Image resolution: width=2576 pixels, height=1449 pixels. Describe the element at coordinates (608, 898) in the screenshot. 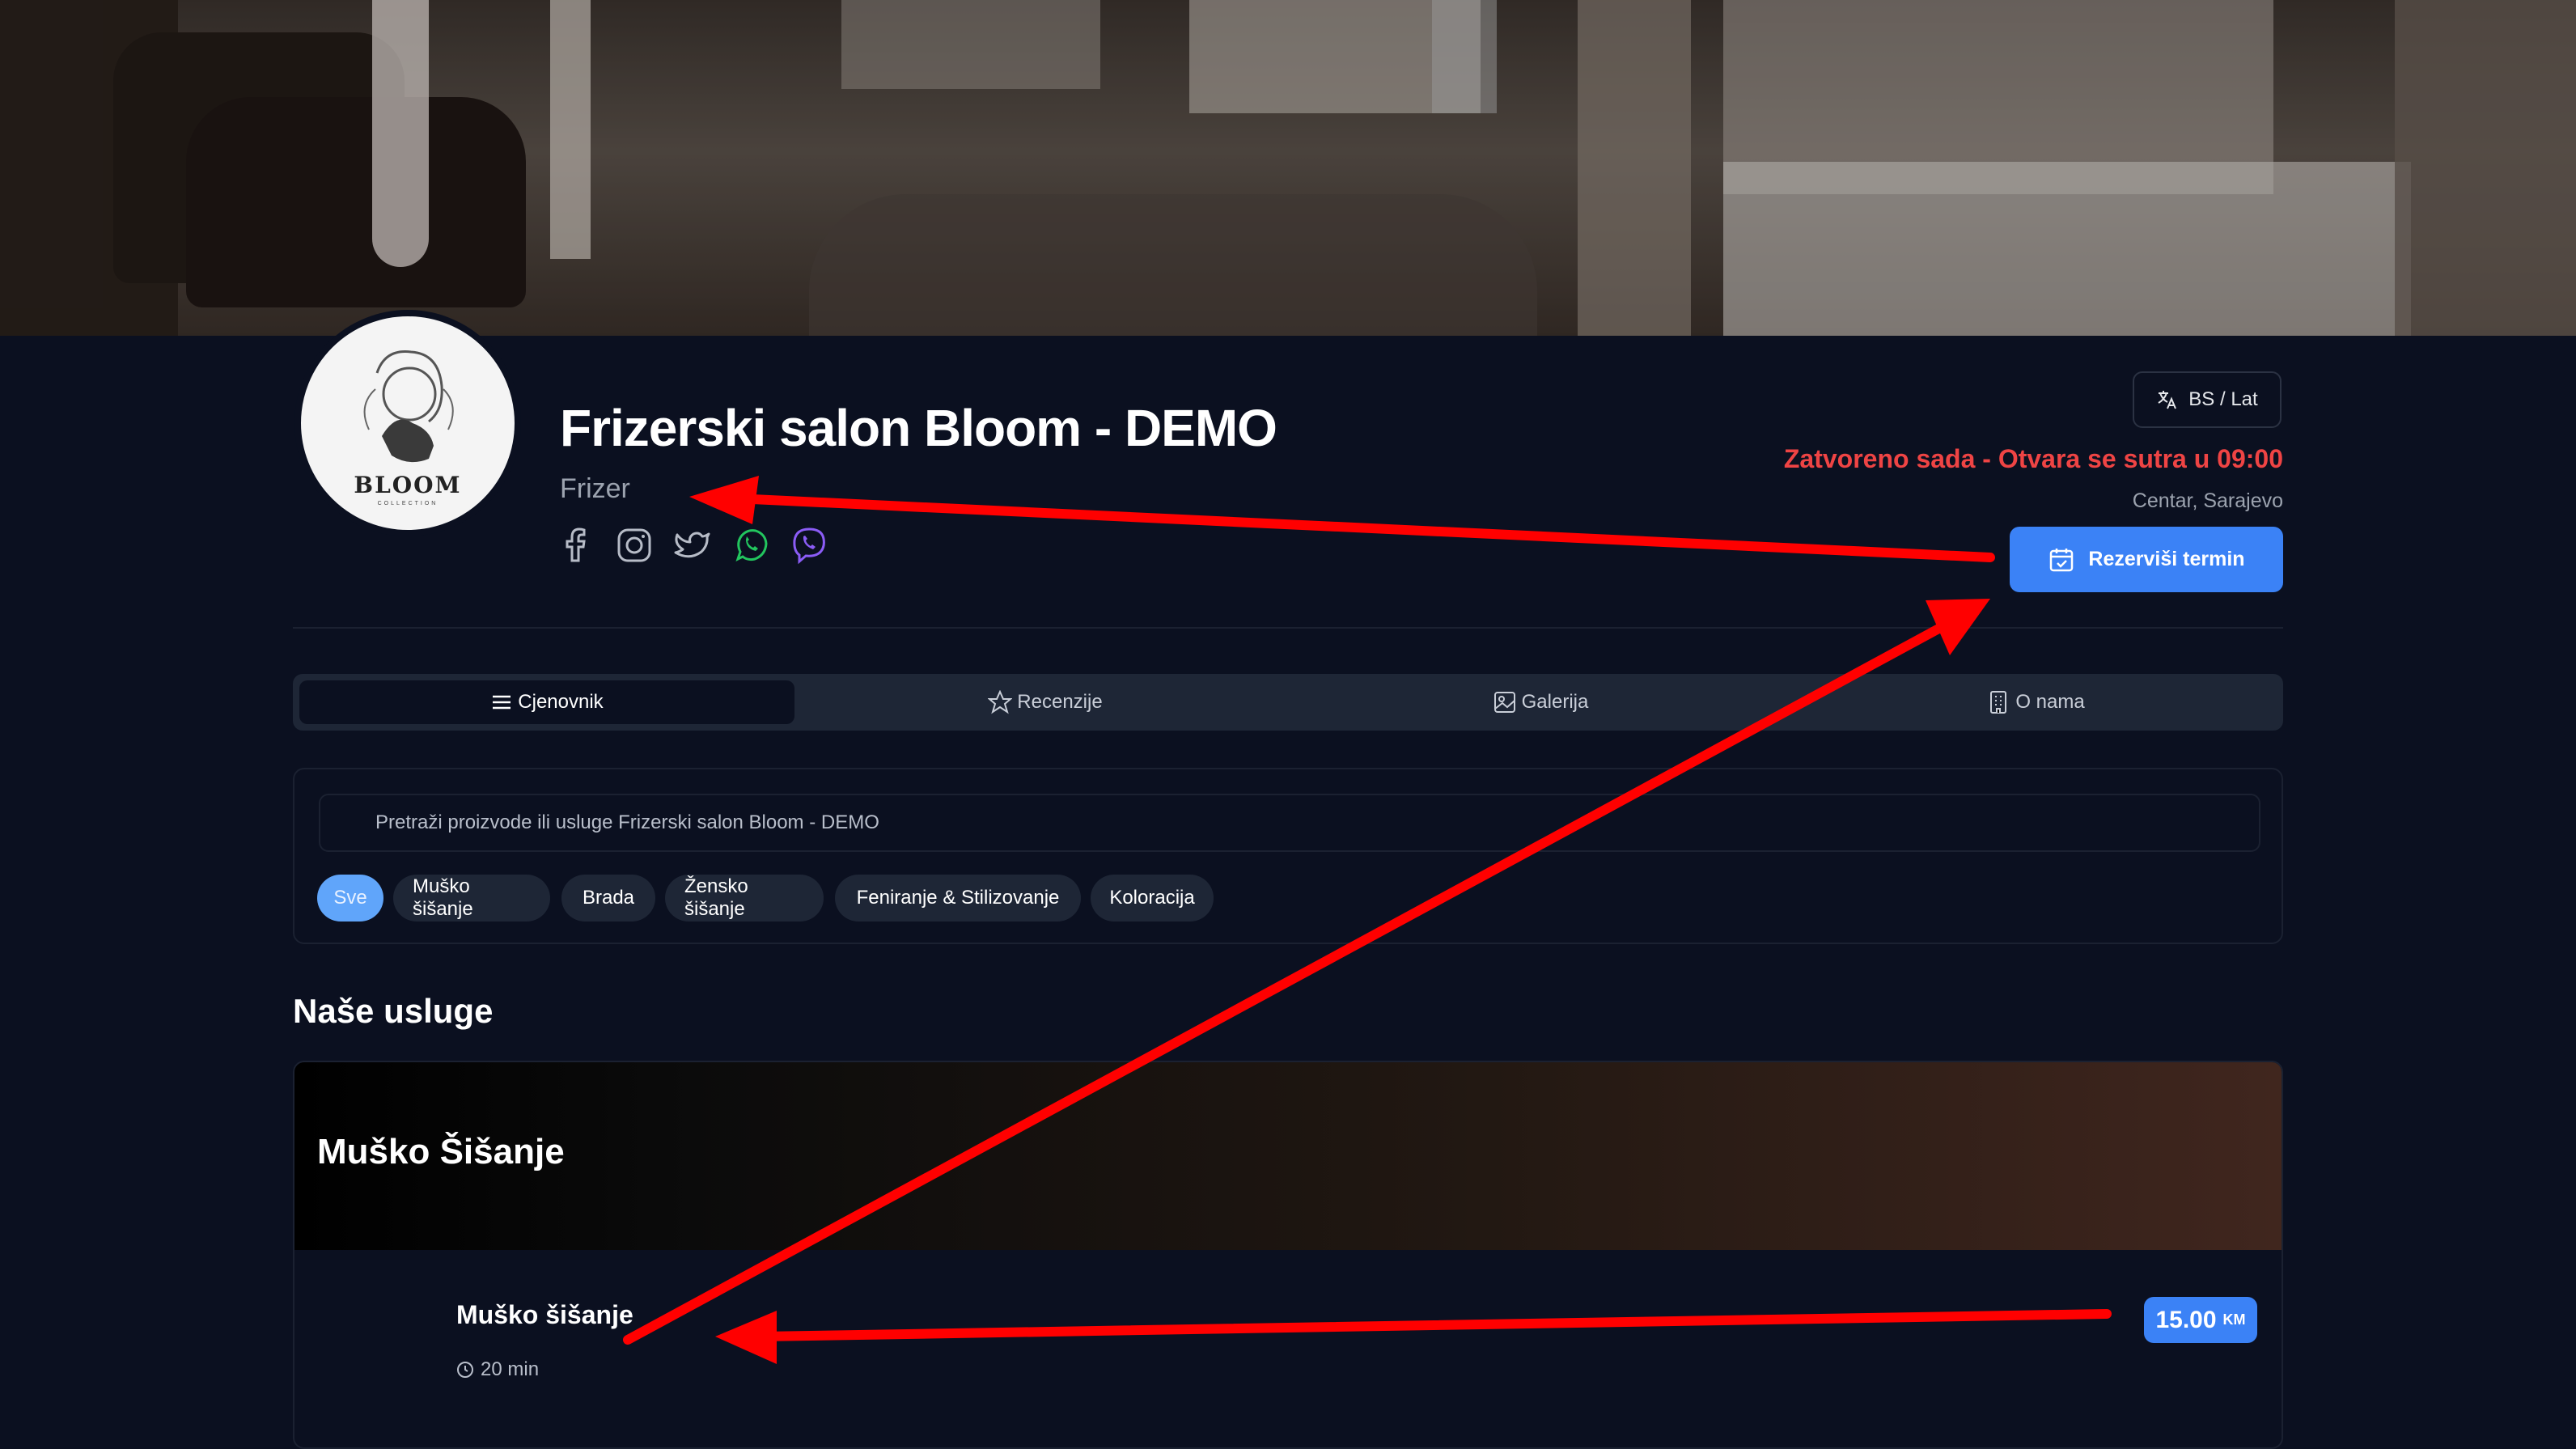

I see `filter-chip-brada: Brada` at that location.